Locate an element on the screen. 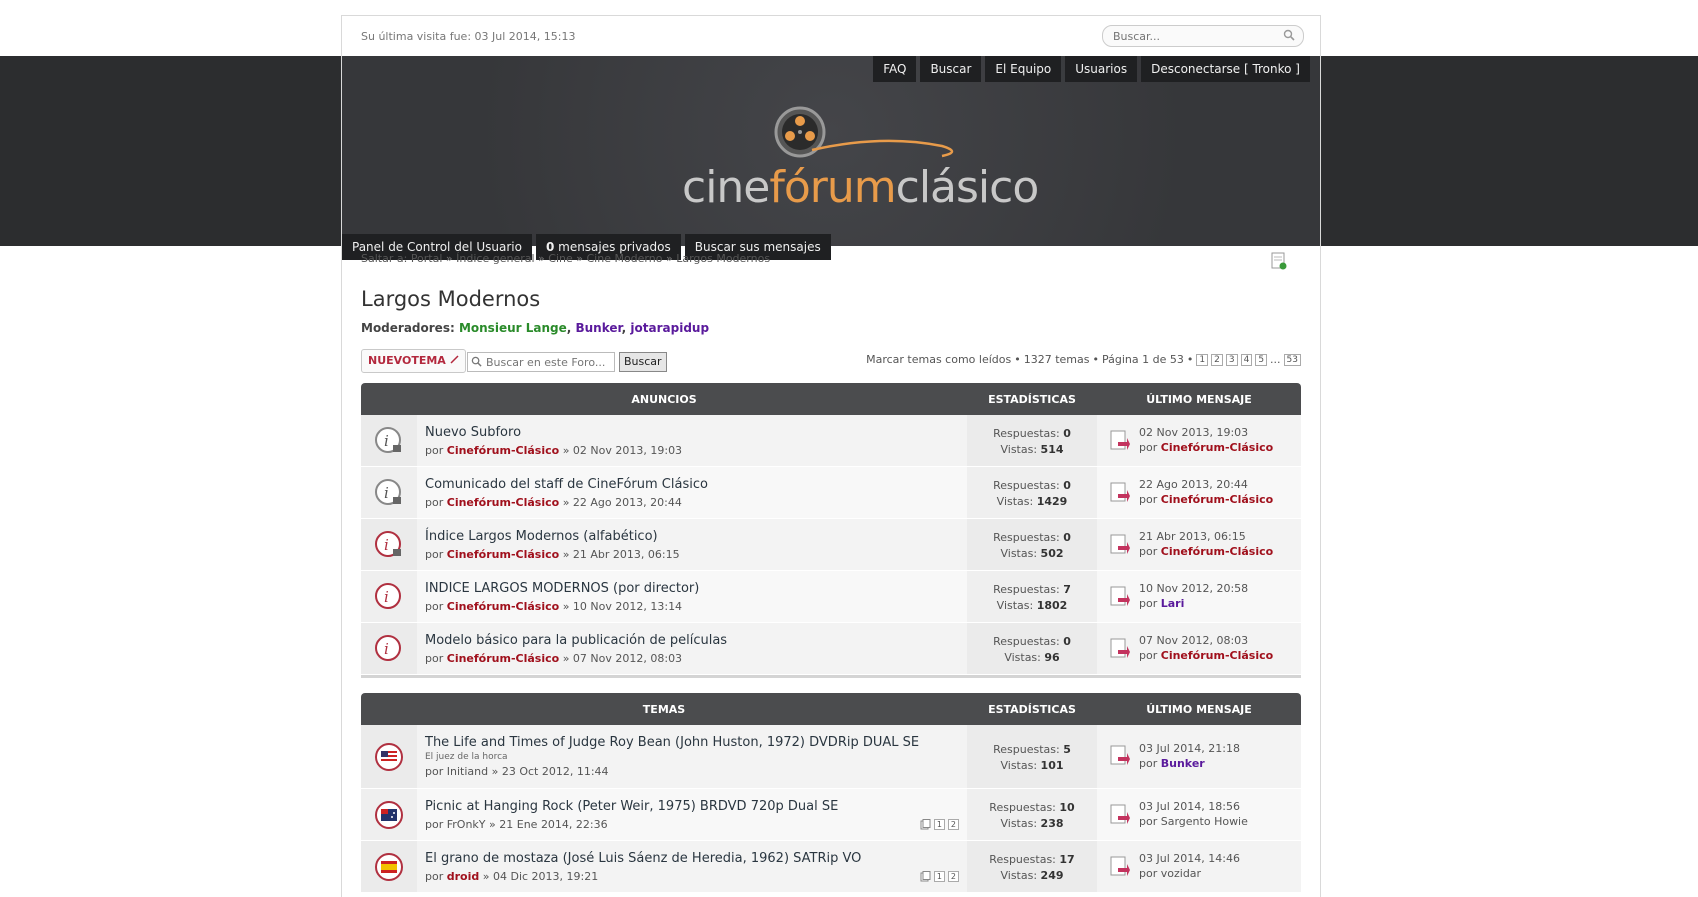  forum-search-input is located at coordinates (546, 362).